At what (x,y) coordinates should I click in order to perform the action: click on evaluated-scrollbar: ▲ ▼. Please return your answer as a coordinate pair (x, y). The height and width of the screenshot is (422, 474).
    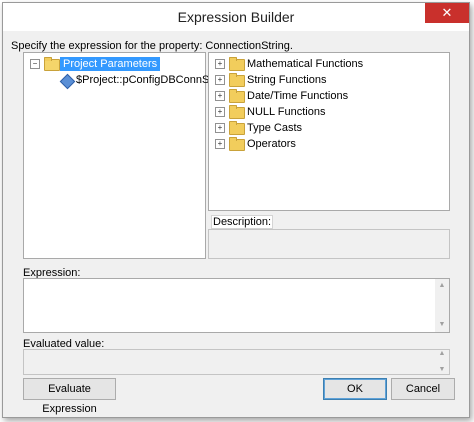
    Looking at the image, I should click on (442, 362).